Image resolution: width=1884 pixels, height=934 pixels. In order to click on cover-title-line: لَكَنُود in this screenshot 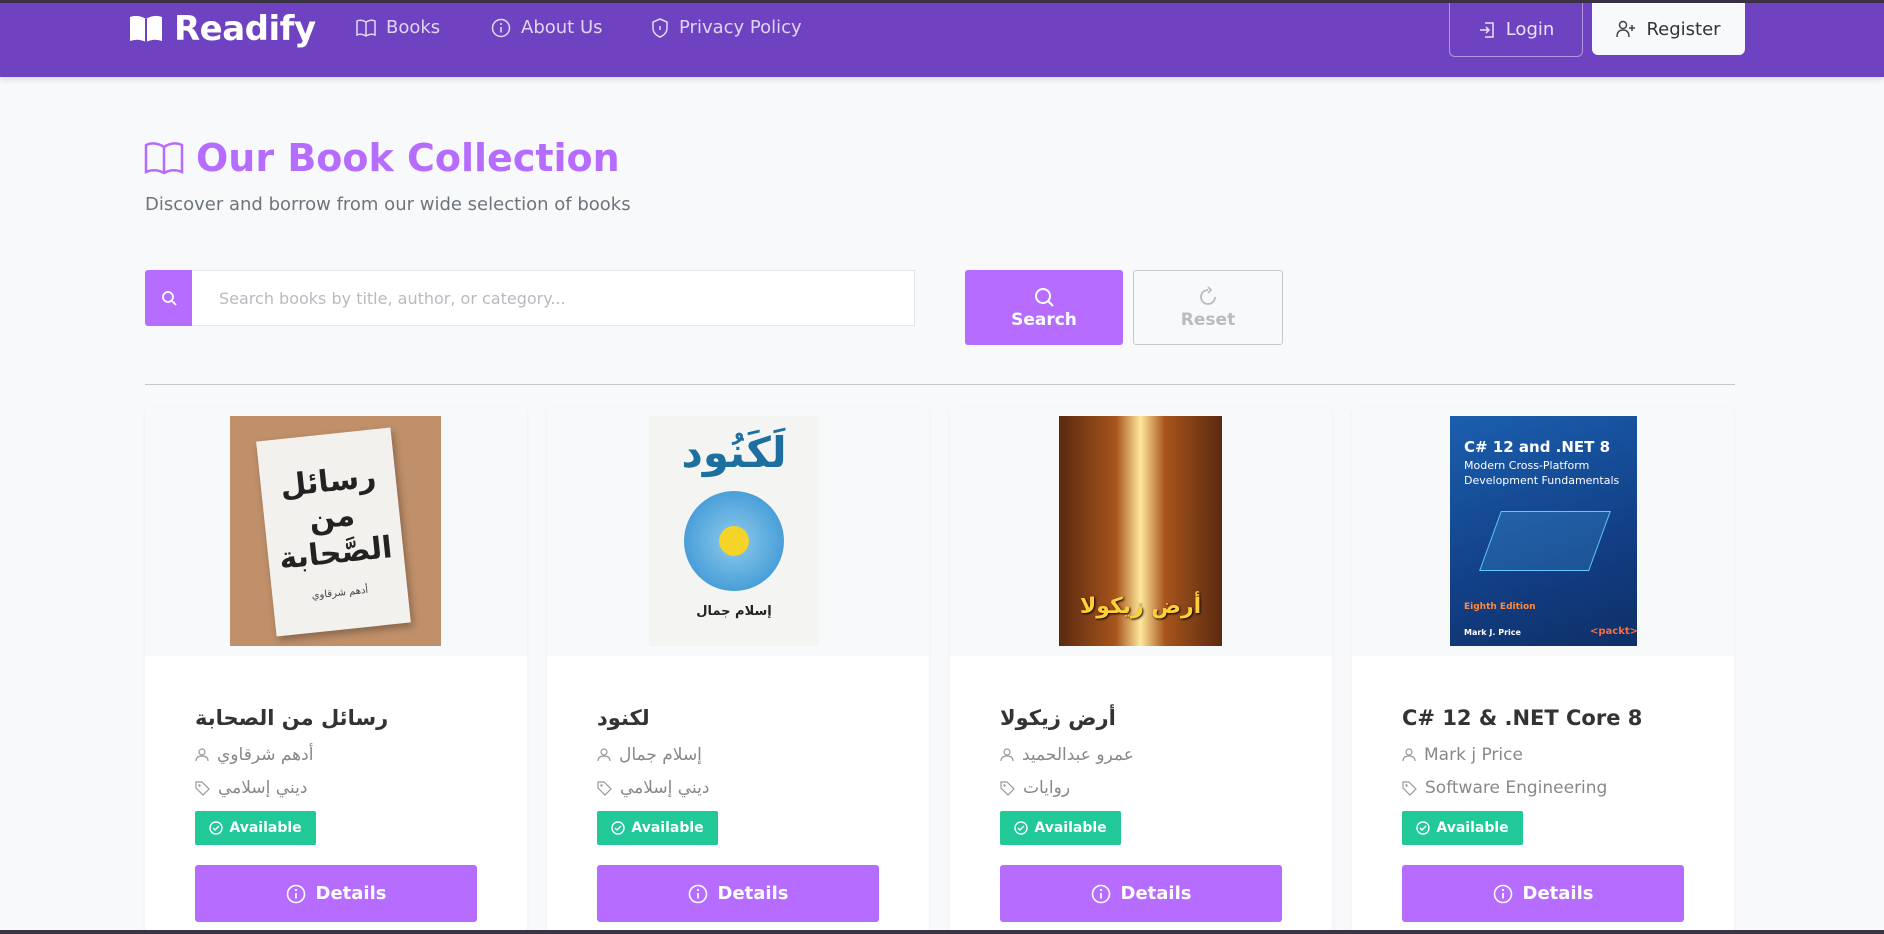, I will do `click(734, 452)`.